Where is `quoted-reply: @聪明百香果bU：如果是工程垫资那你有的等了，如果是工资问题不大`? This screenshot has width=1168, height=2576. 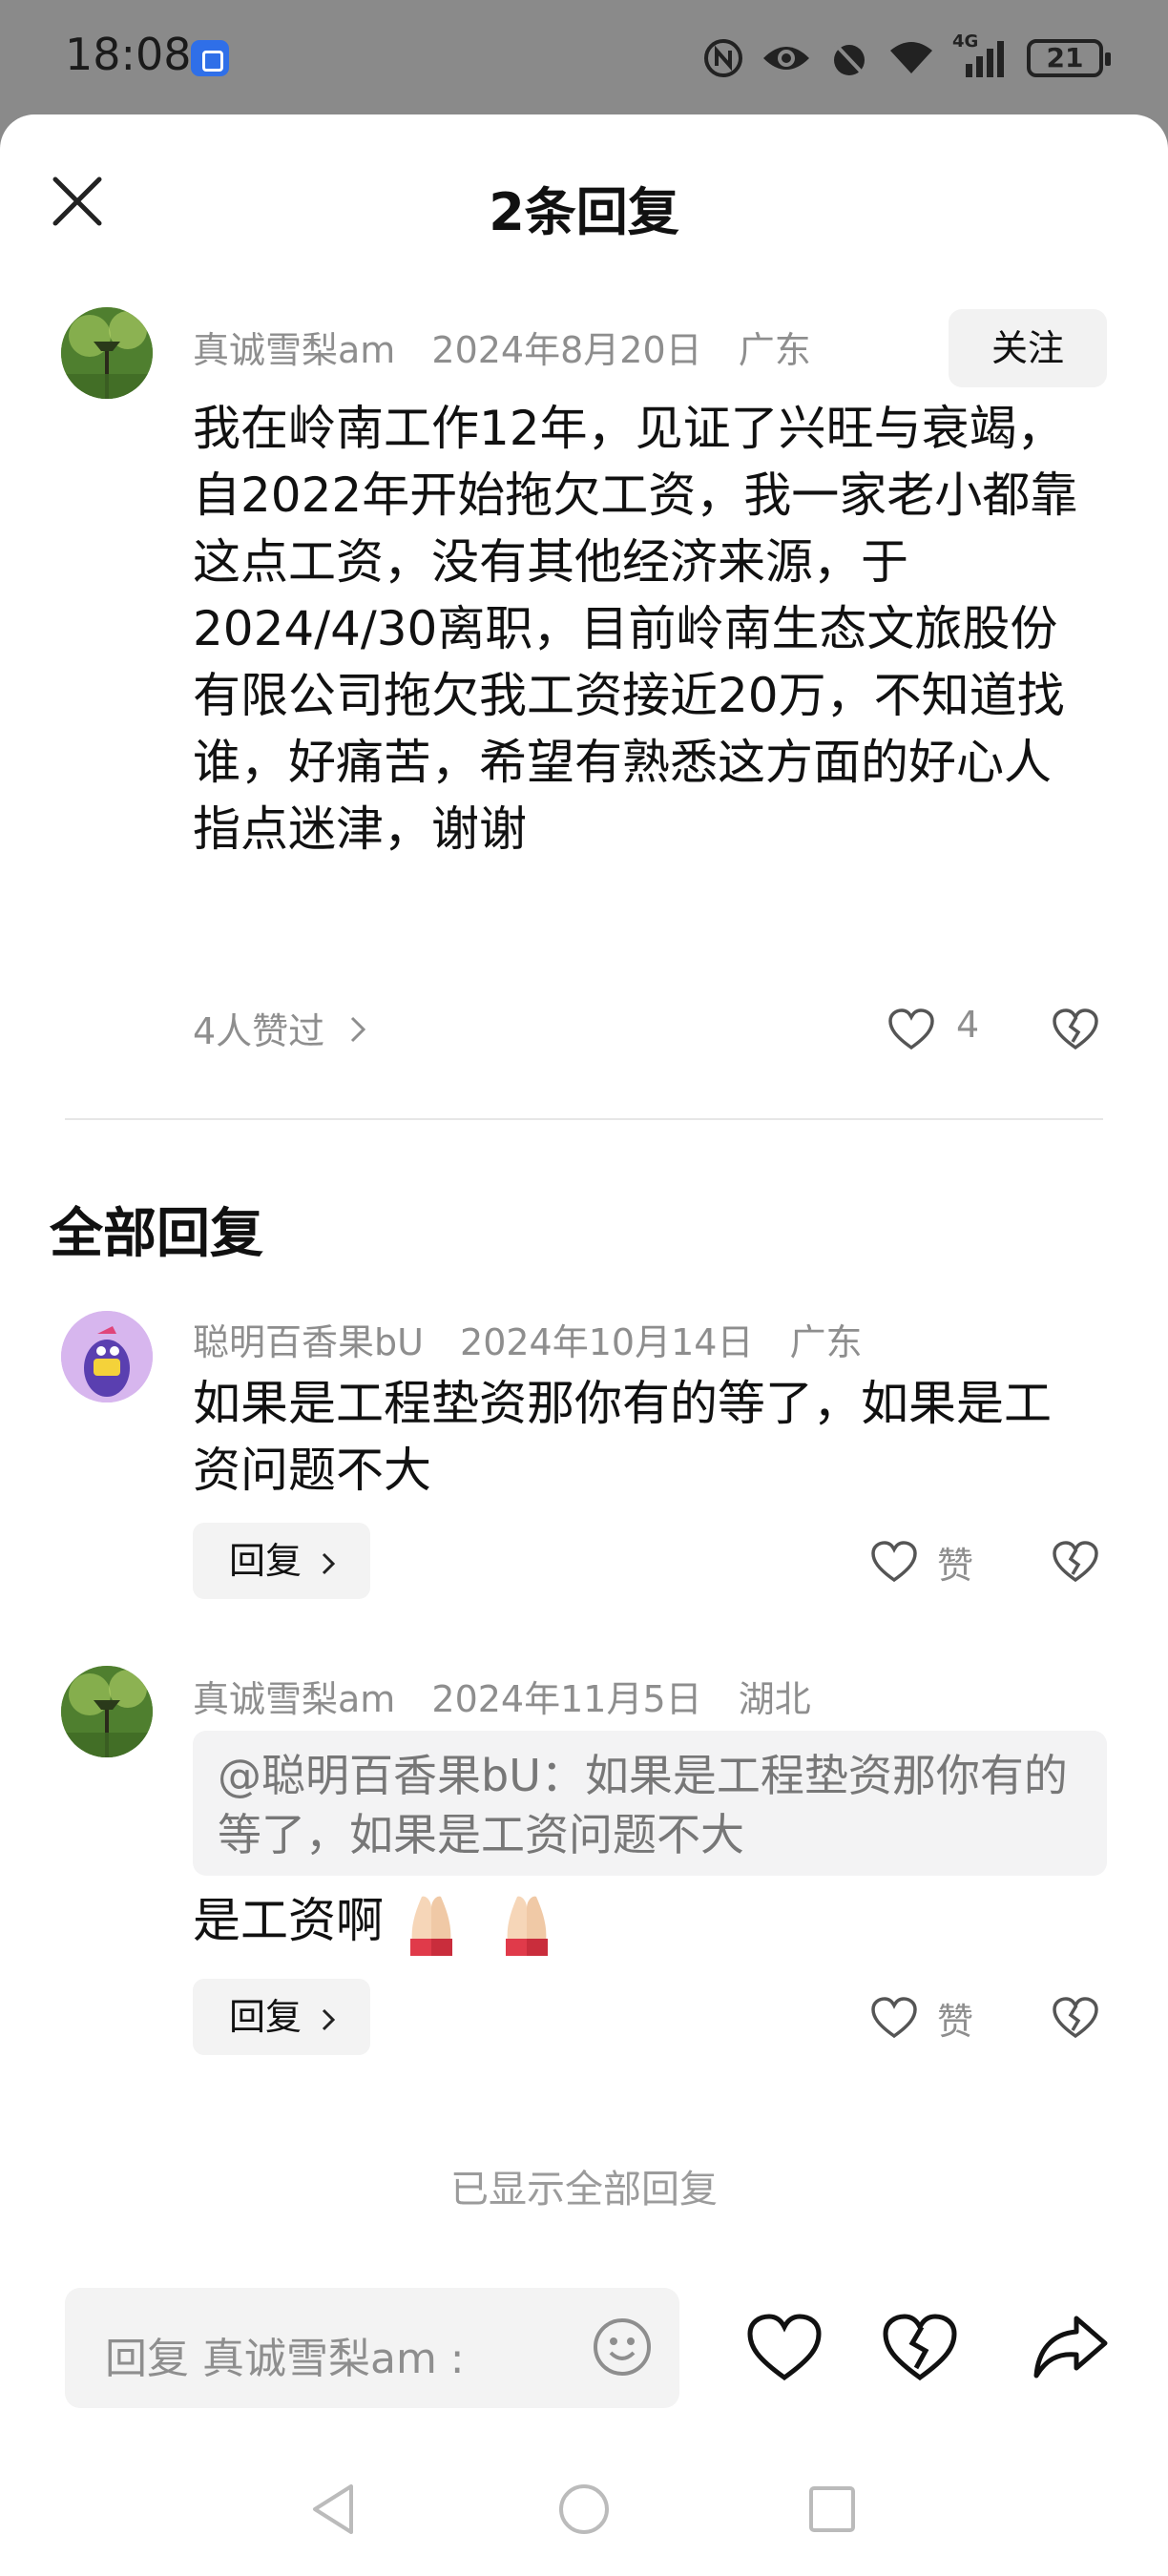 quoted-reply: @聪明百香果bU：如果是工程垫资那你有的等了，如果是工资问题不大 is located at coordinates (650, 1803).